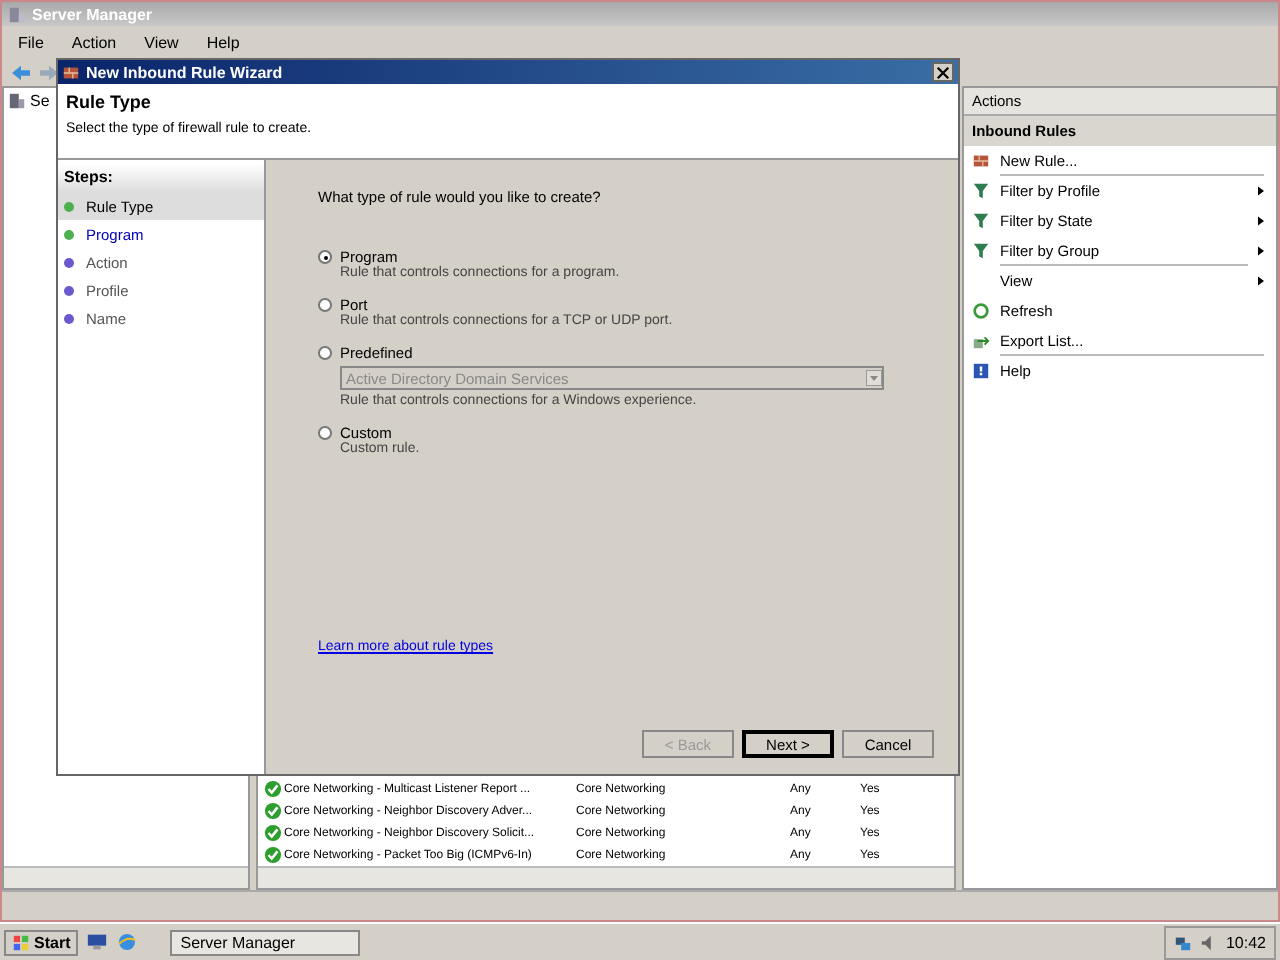  What do you see at coordinates (1182, 942) in the screenshot?
I see `network-icon` at bounding box center [1182, 942].